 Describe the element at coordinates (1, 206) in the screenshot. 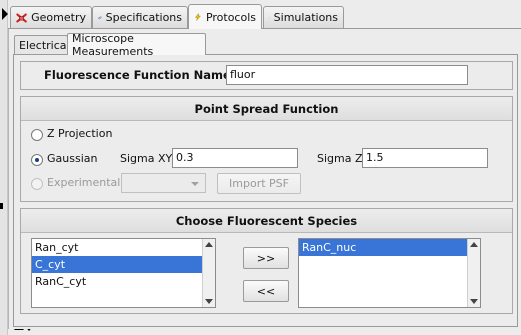

I see `splitter-grip` at that location.